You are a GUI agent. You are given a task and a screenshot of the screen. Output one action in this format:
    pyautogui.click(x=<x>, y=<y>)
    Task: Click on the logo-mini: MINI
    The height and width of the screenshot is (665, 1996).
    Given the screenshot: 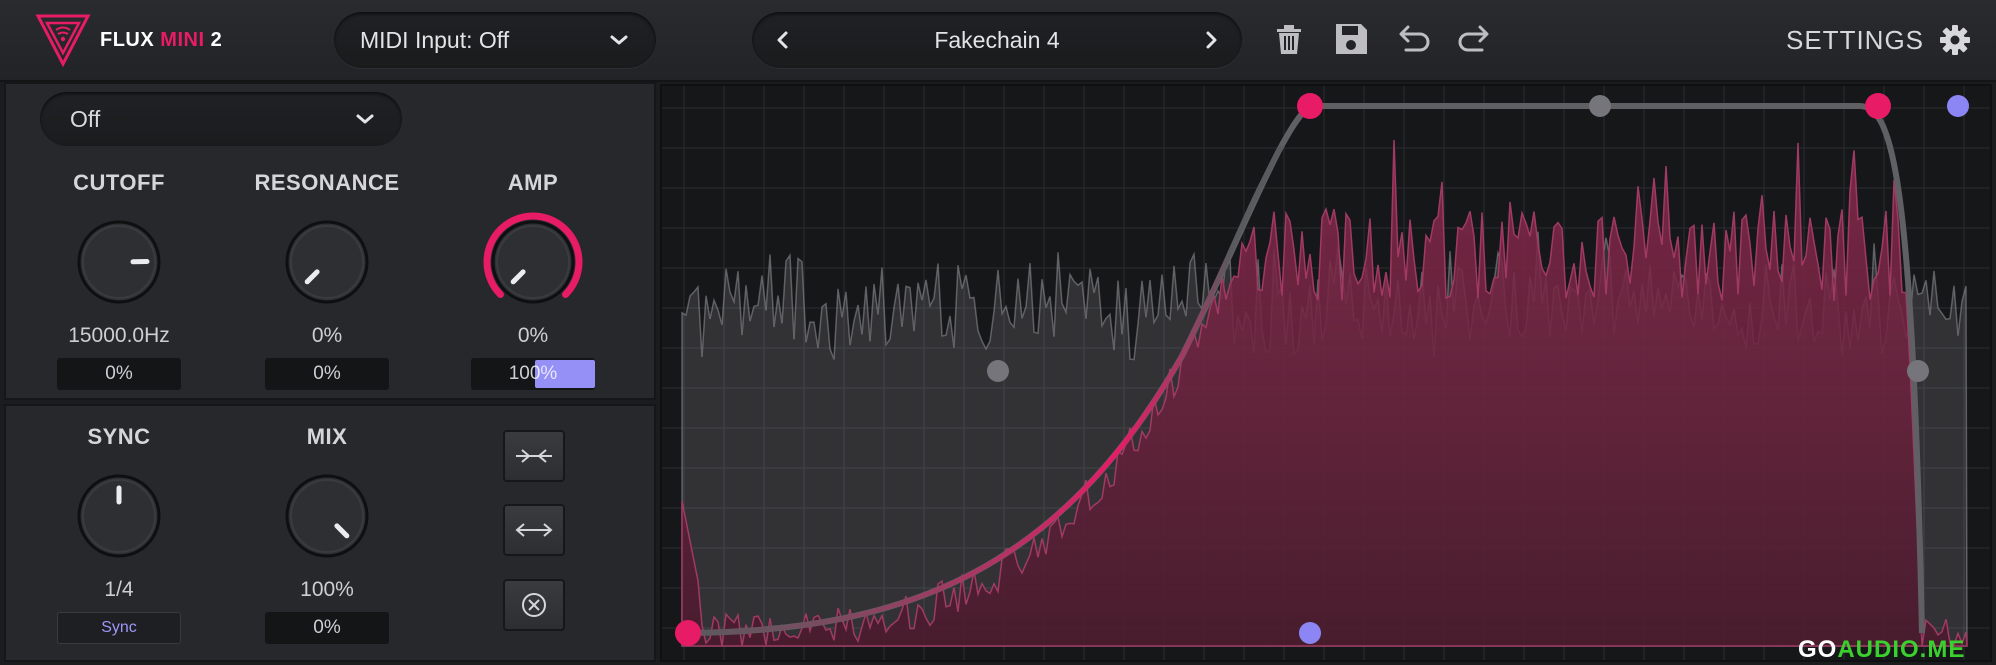 What is the action you would take?
    pyautogui.click(x=182, y=39)
    